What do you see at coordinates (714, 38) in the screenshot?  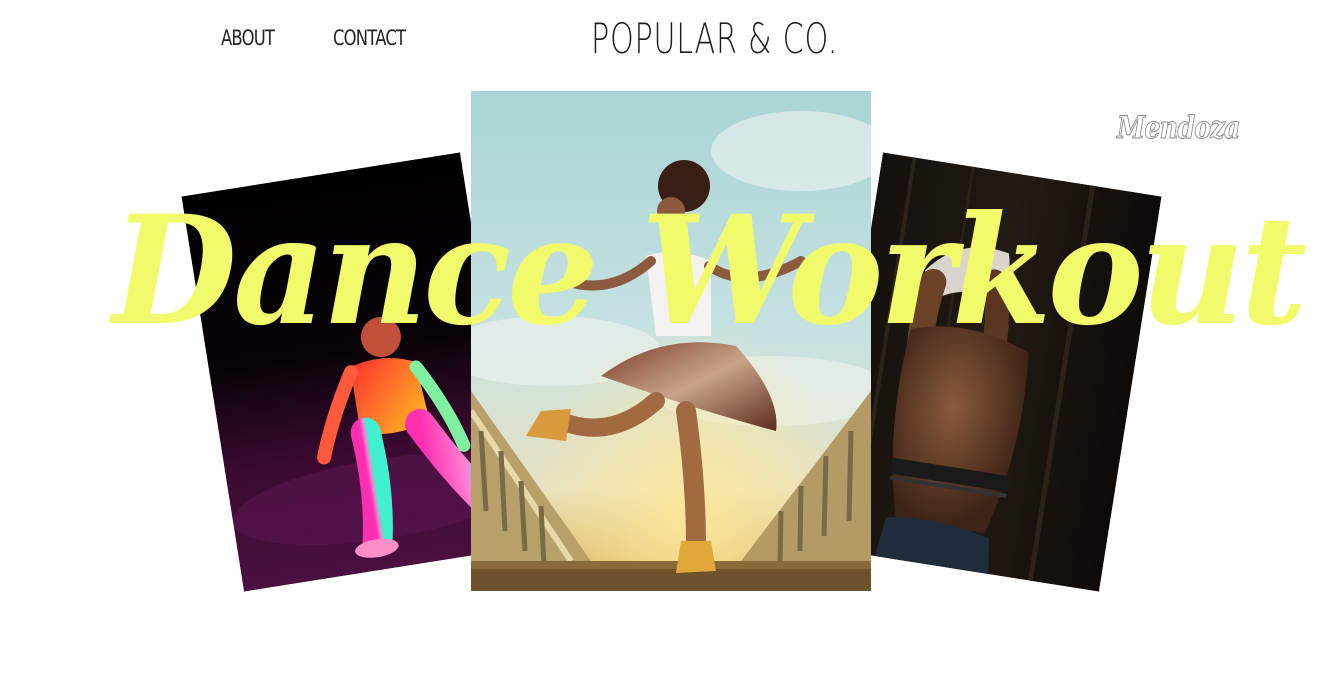 I see `brand-logo: POPULAR & CO.` at bounding box center [714, 38].